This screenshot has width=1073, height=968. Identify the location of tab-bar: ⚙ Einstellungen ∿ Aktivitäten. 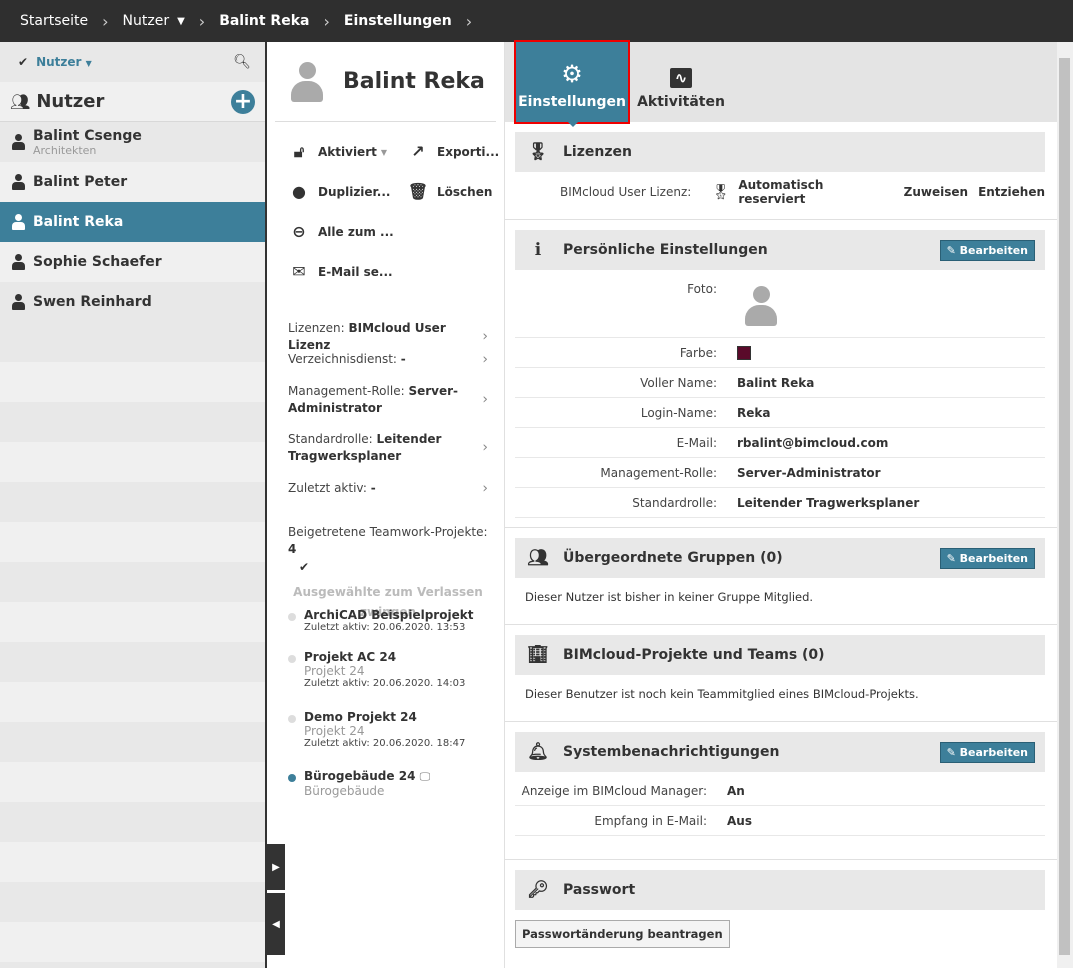
(781, 83).